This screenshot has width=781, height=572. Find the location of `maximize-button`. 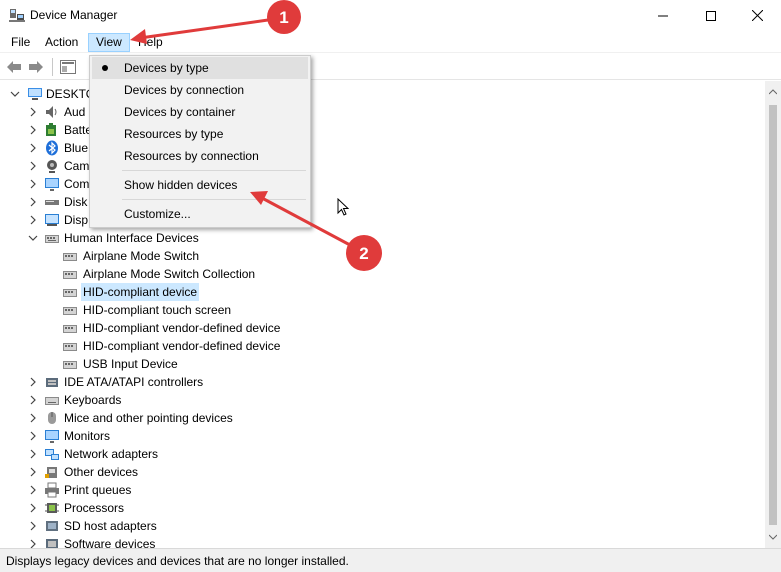

maximize-button is located at coordinates (711, 15).